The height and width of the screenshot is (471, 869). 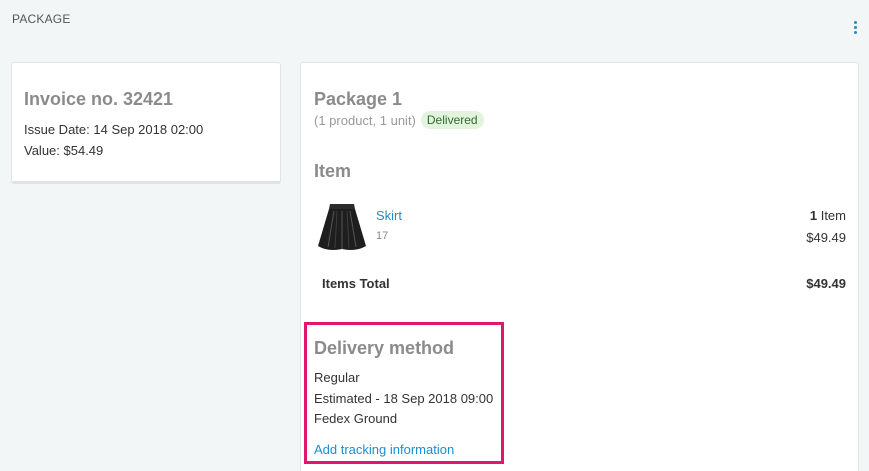 I want to click on item-sku: 17, so click(x=382, y=236).